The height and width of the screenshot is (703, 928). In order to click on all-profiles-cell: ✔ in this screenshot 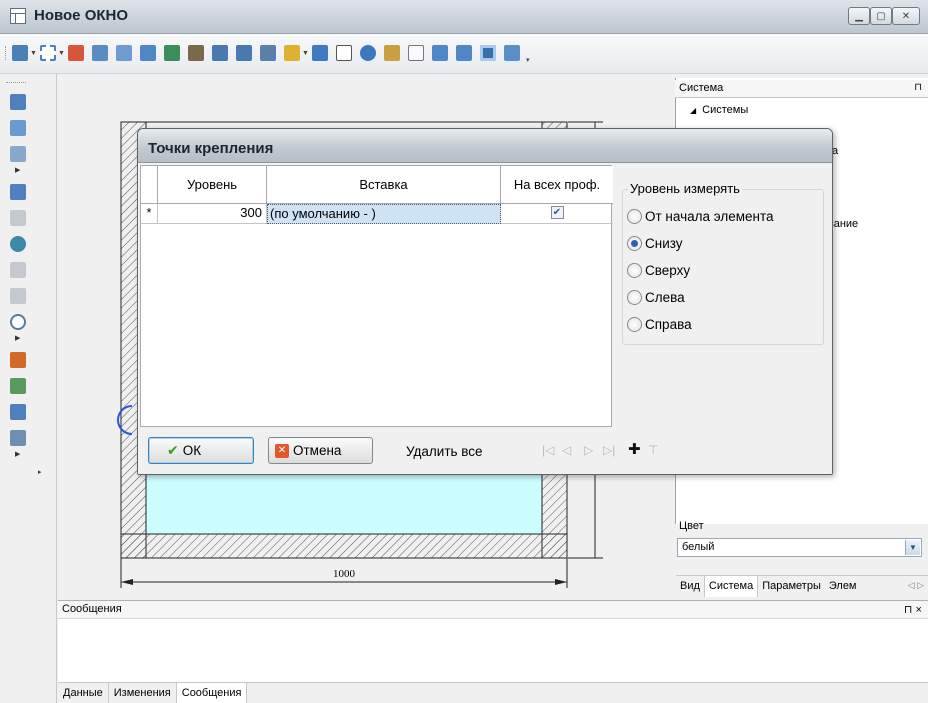, I will do `click(557, 214)`.